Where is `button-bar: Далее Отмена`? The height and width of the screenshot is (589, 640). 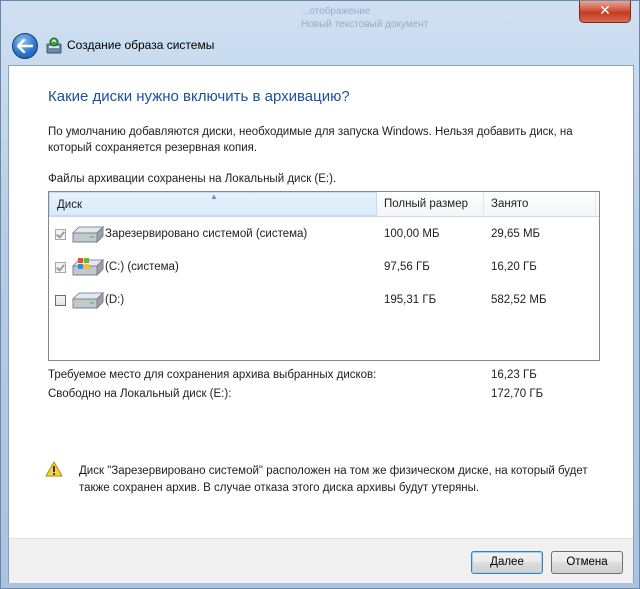 button-bar: Далее Отмена is located at coordinates (321, 560).